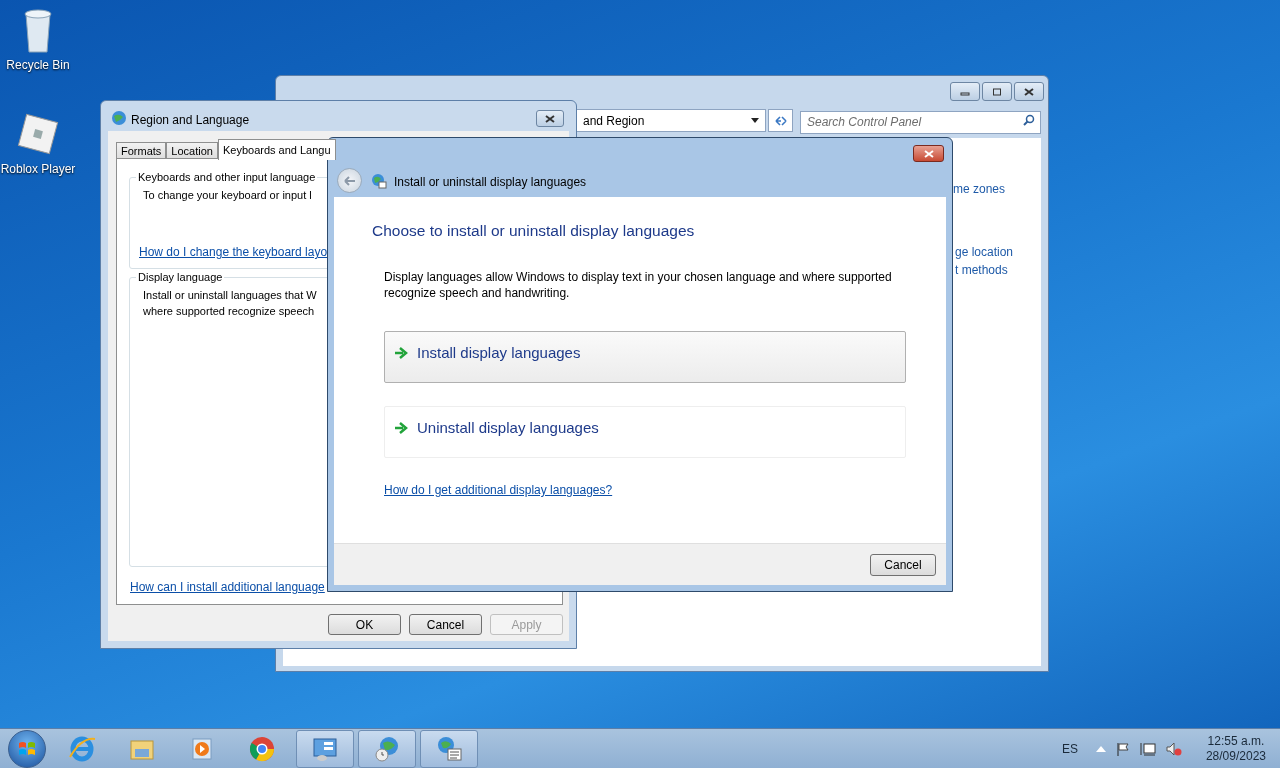 This screenshot has height=768, width=1280. I want to click on start-button, so click(27, 748).